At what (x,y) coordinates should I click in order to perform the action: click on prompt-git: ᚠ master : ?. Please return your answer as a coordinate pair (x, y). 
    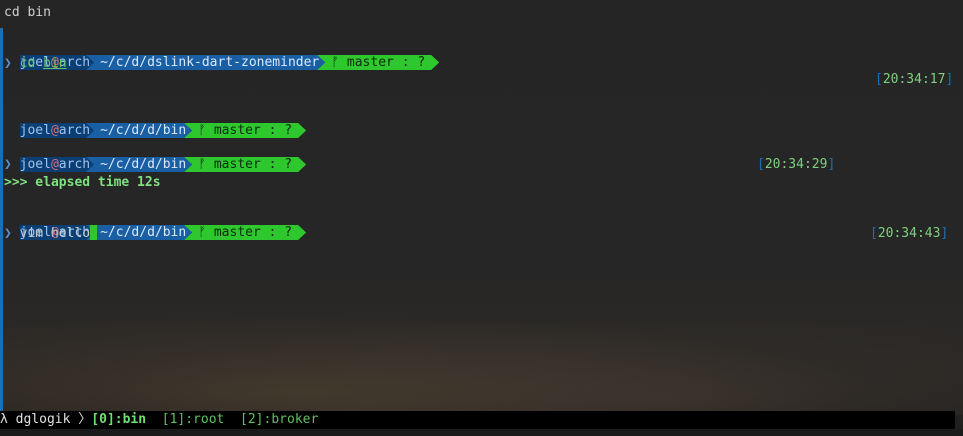
    Looking at the image, I should click on (378, 62).